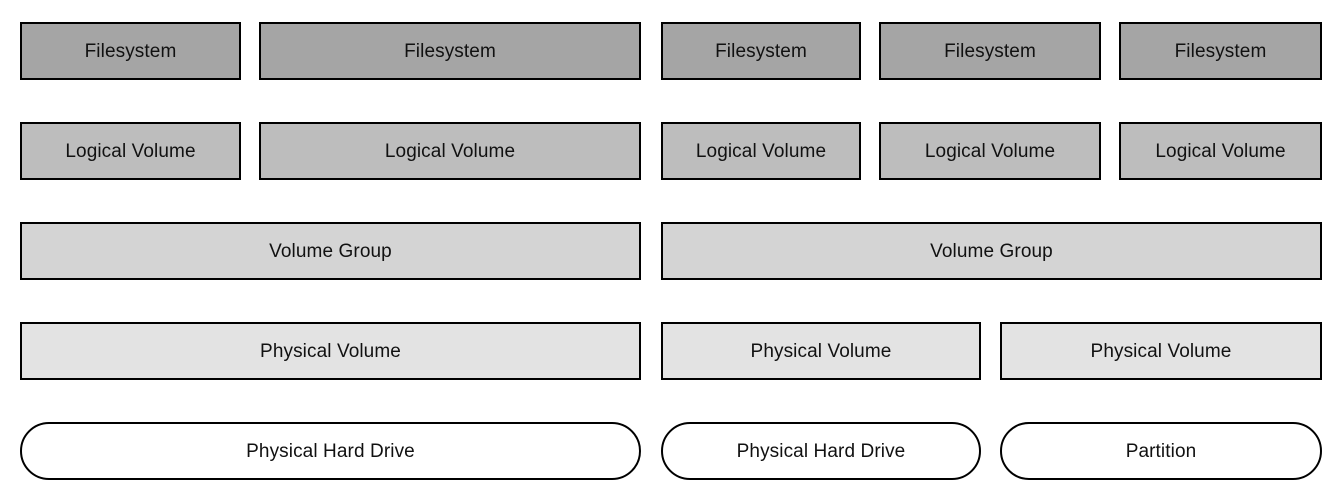 The image size is (1342, 502). I want to click on node-device: Partition, so click(1161, 451).